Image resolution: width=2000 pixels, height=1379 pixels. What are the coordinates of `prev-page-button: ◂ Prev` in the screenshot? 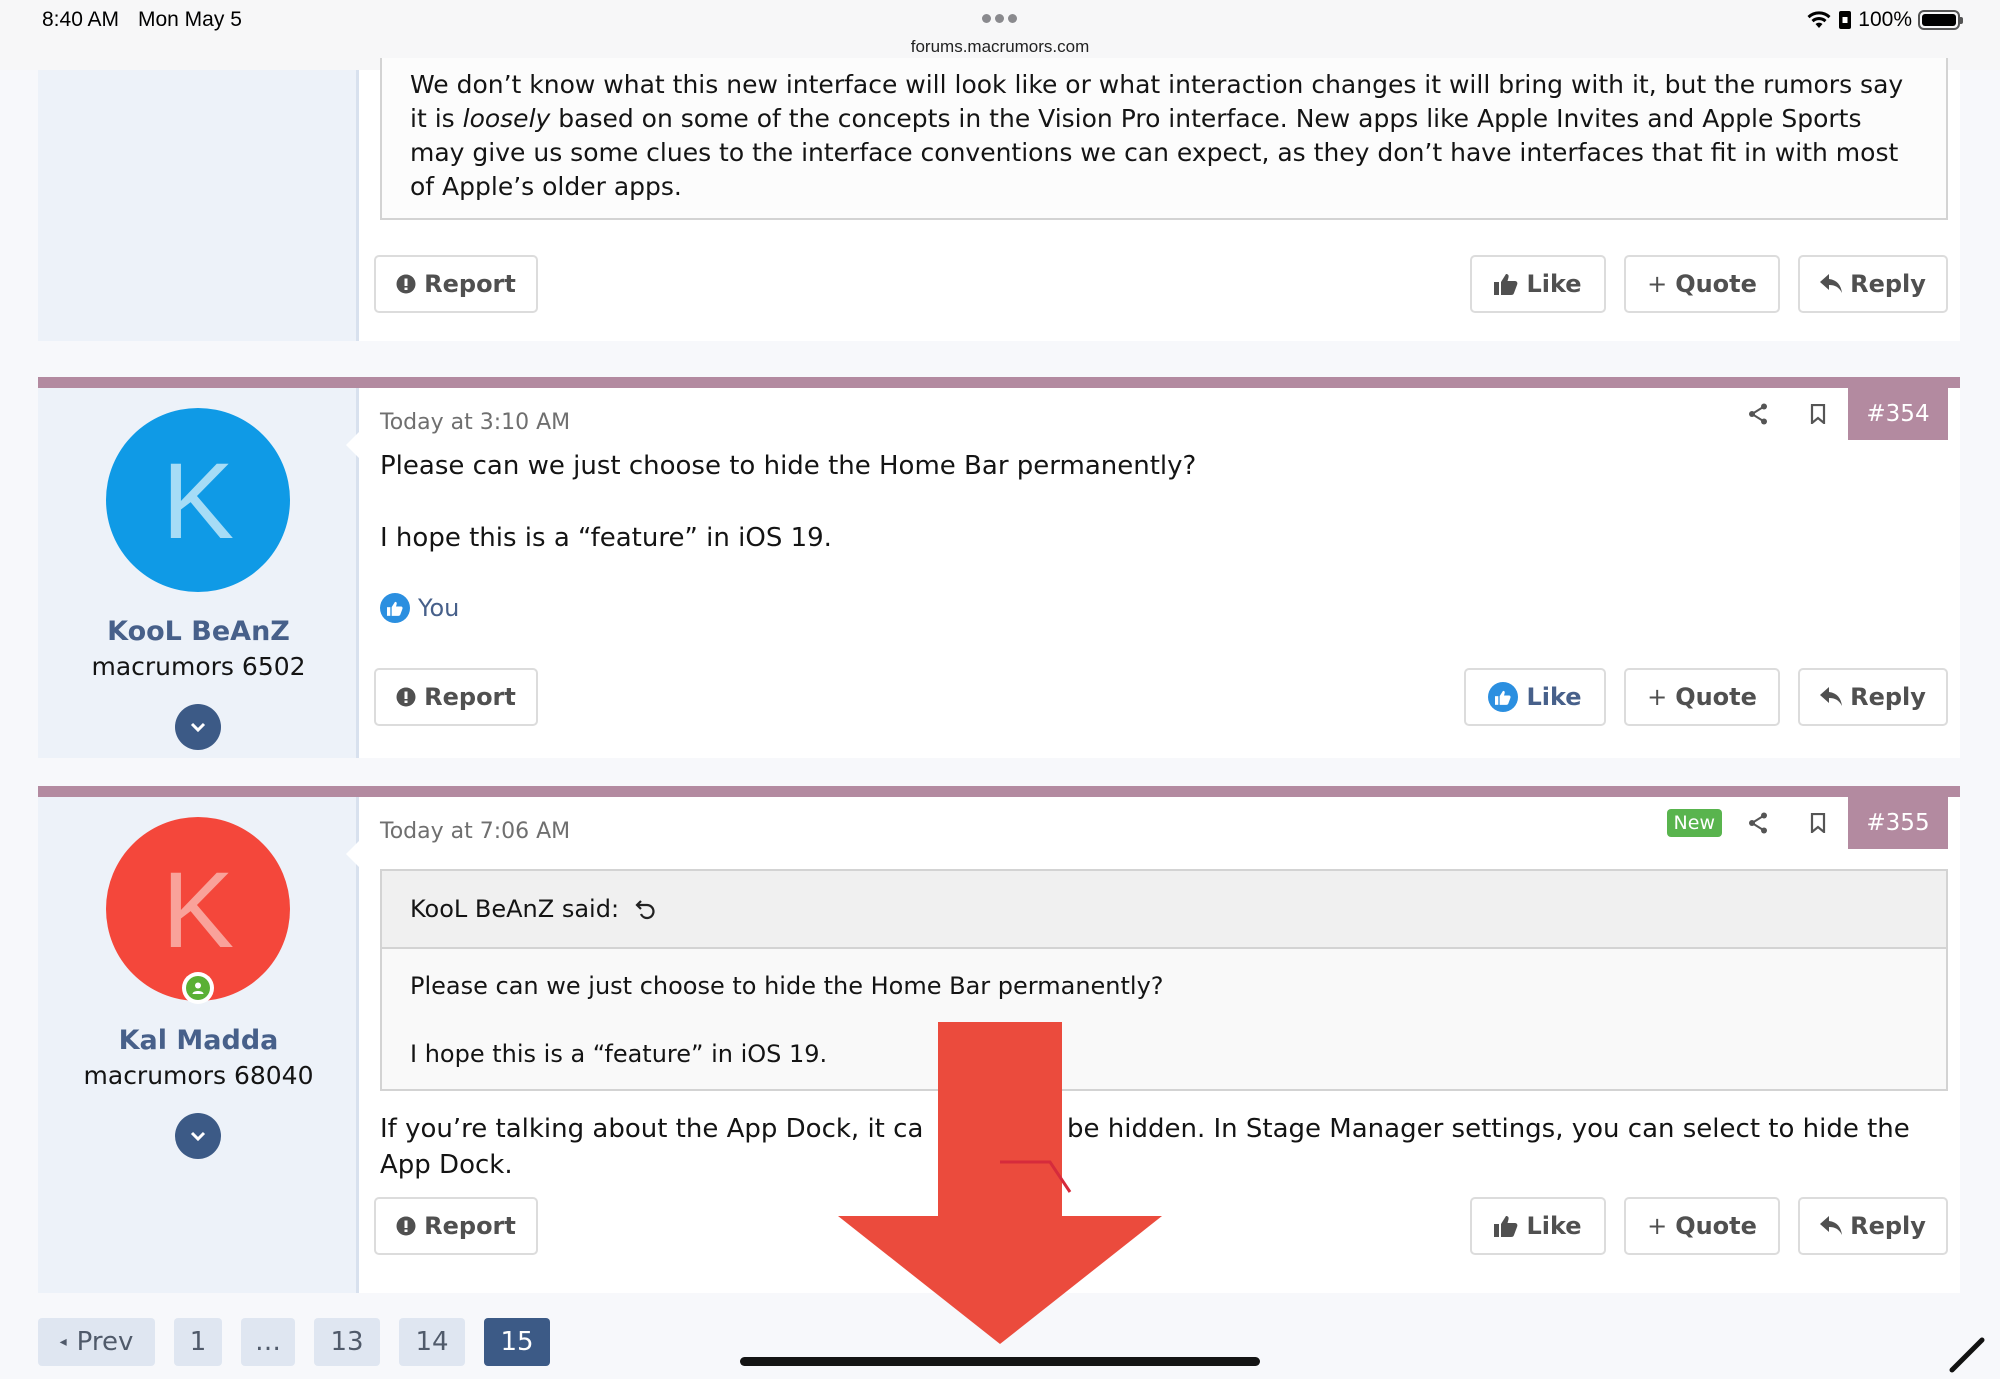 It's located at (96, 1342).